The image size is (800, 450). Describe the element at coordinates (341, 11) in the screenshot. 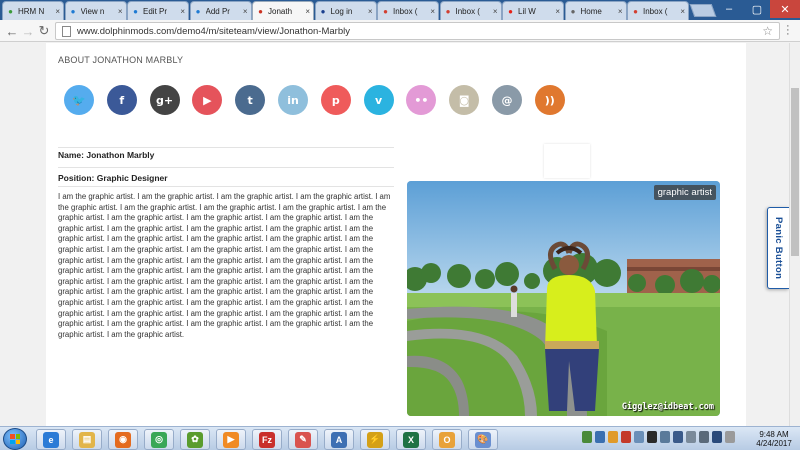

I see `browser-tab-label: Log in` at that location.